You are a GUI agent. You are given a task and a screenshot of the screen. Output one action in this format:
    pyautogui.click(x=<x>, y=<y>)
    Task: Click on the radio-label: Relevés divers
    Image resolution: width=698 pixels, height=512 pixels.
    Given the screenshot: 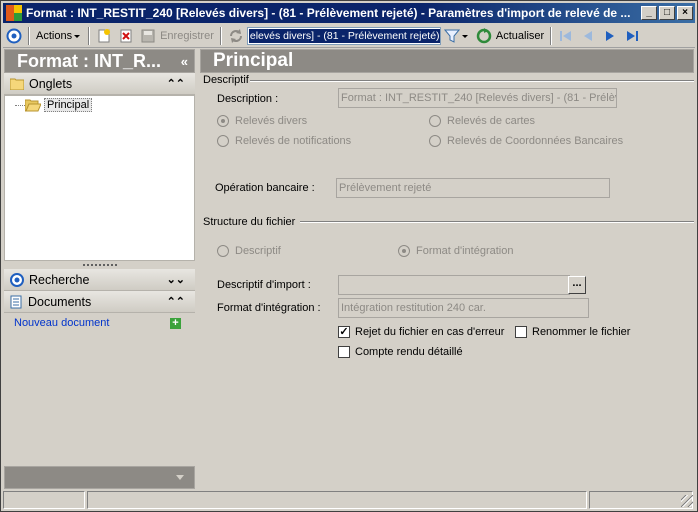 What is the action you would take?
    pyautogui.click(x=271, y=121)
    